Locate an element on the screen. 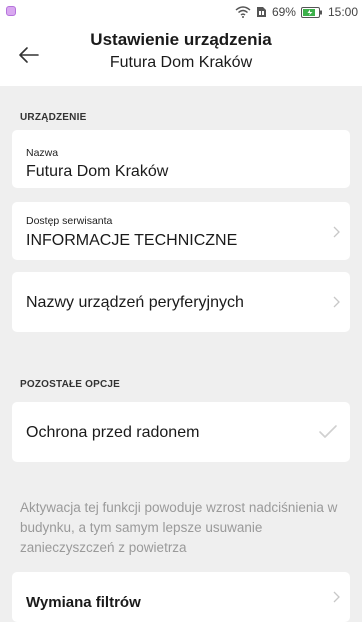 The image size is (362, 622). sim-card-icon is located at coordinates (261, 12).